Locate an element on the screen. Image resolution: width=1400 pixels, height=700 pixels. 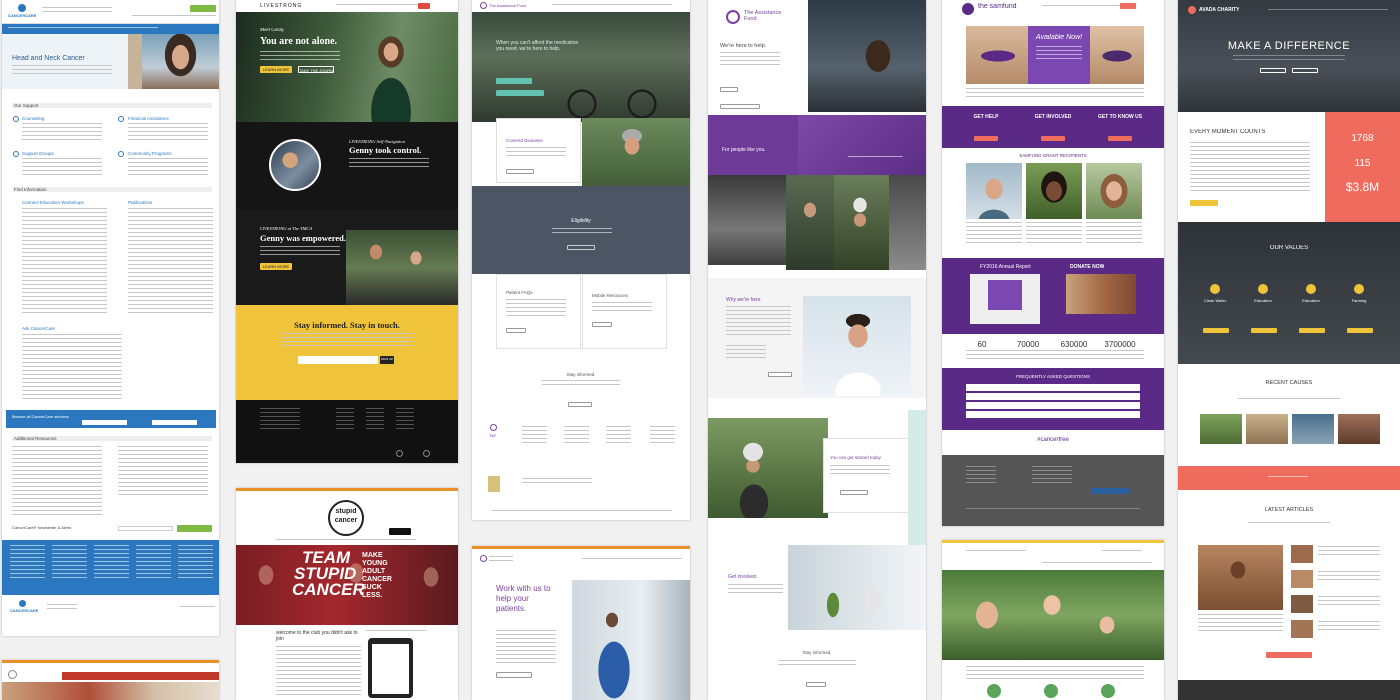
faq-text is located at coordinates (536, 309).